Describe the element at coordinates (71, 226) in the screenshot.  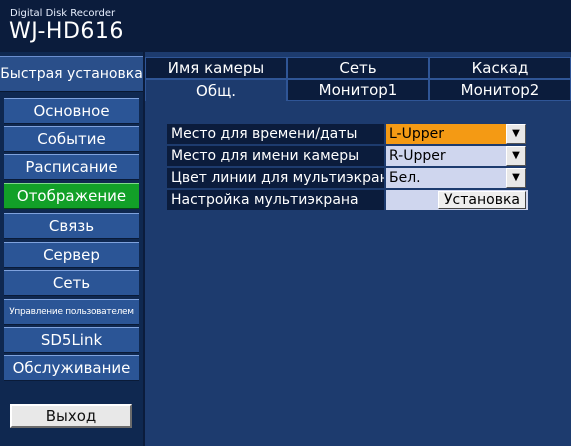
I see `sidebar-item-communication: Связь` at that location.